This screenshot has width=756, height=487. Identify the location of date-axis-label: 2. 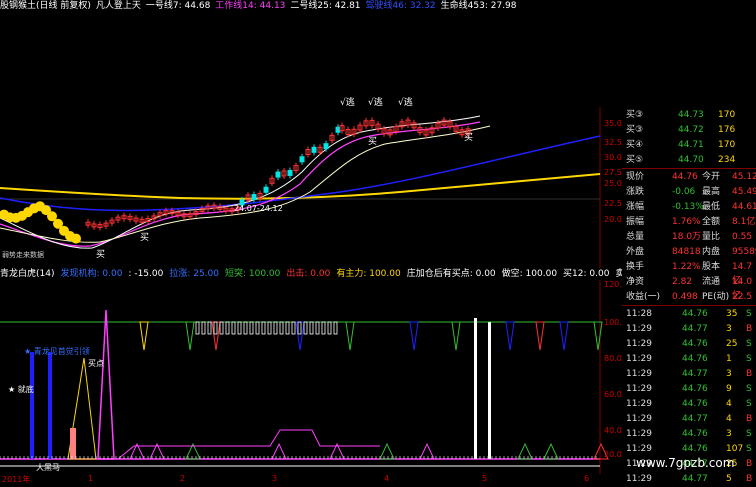
(183, 478).